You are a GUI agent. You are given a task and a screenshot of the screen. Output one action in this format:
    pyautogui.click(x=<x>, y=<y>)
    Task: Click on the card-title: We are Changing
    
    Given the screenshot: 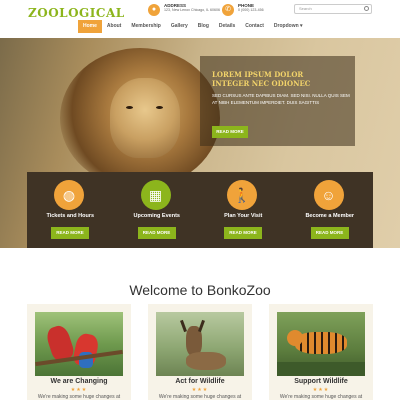 What is the action you would take?
    pyautogui.click(x=79, y=381)
    